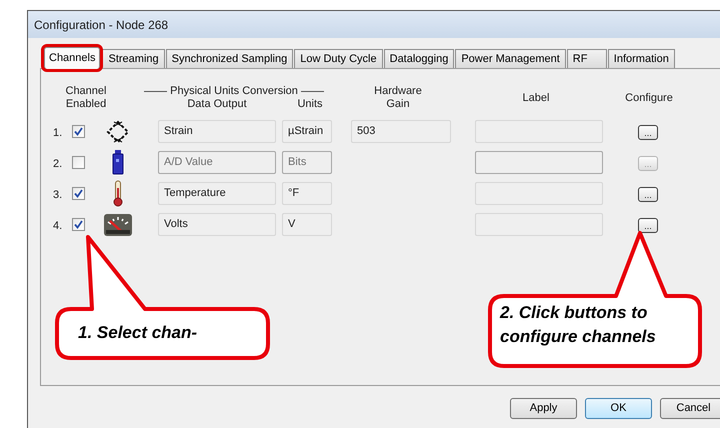 The height and width of the screenshot is (428, 720). What do you see at coordinates (307, 193) in the screenshot?
I see `units-field: °F` at bounding box center [307, 193].